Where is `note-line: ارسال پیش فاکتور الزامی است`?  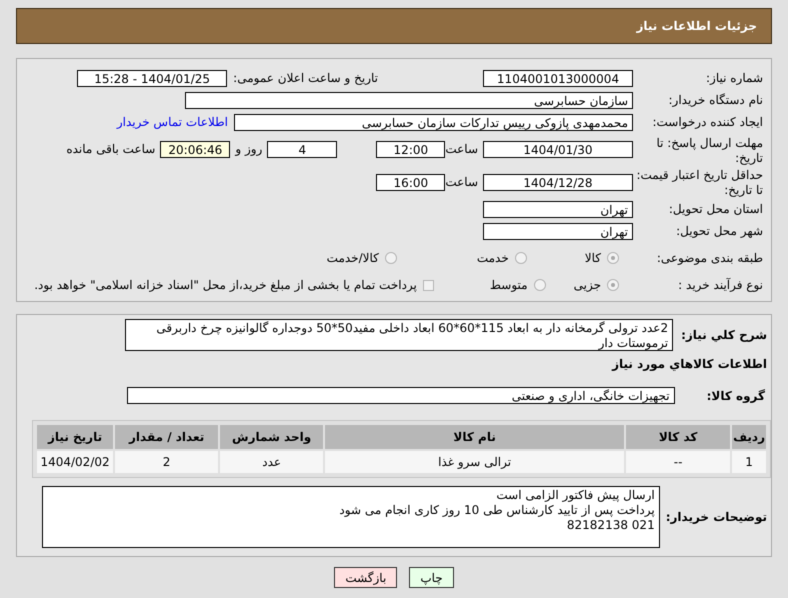 note-line: ارسال پیش فاکتور الزامی است is located at coordinates (575, 495).